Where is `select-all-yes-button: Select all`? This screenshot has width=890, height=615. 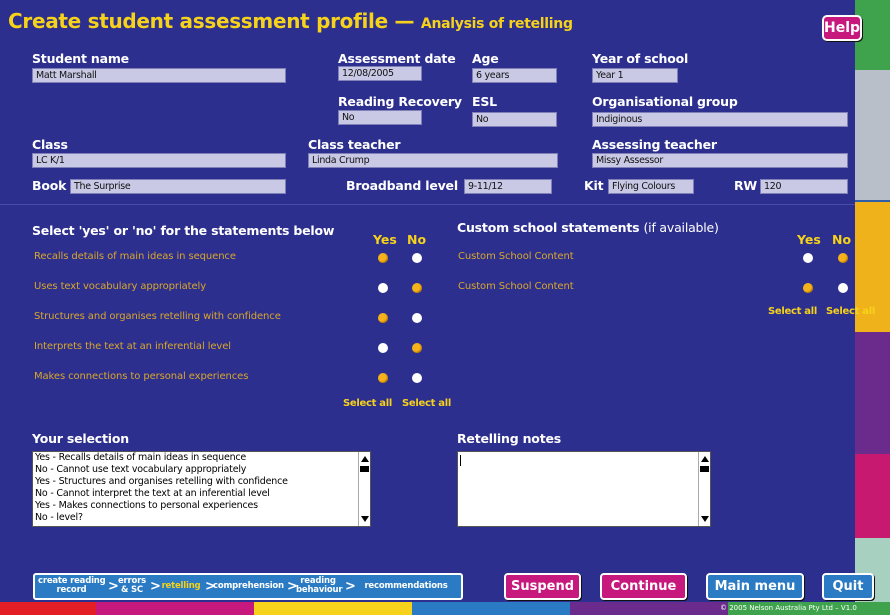 select-all-yes-button: Select all is located at coordinates (367, 403).